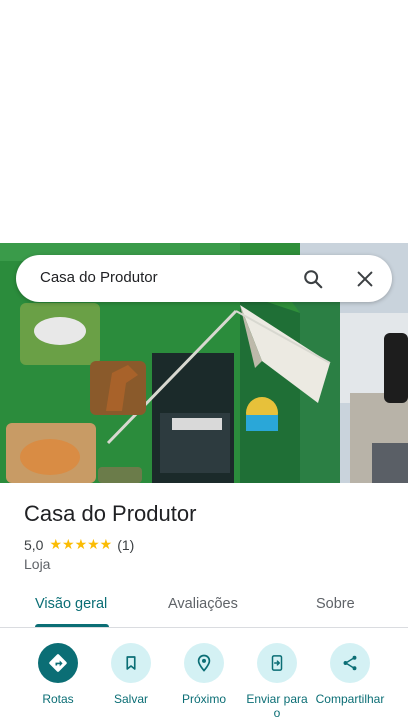 The width and height of the screenshot is (408, 726). I want to click on rating-stars-icon: ★★★★★, so click(81, 544).